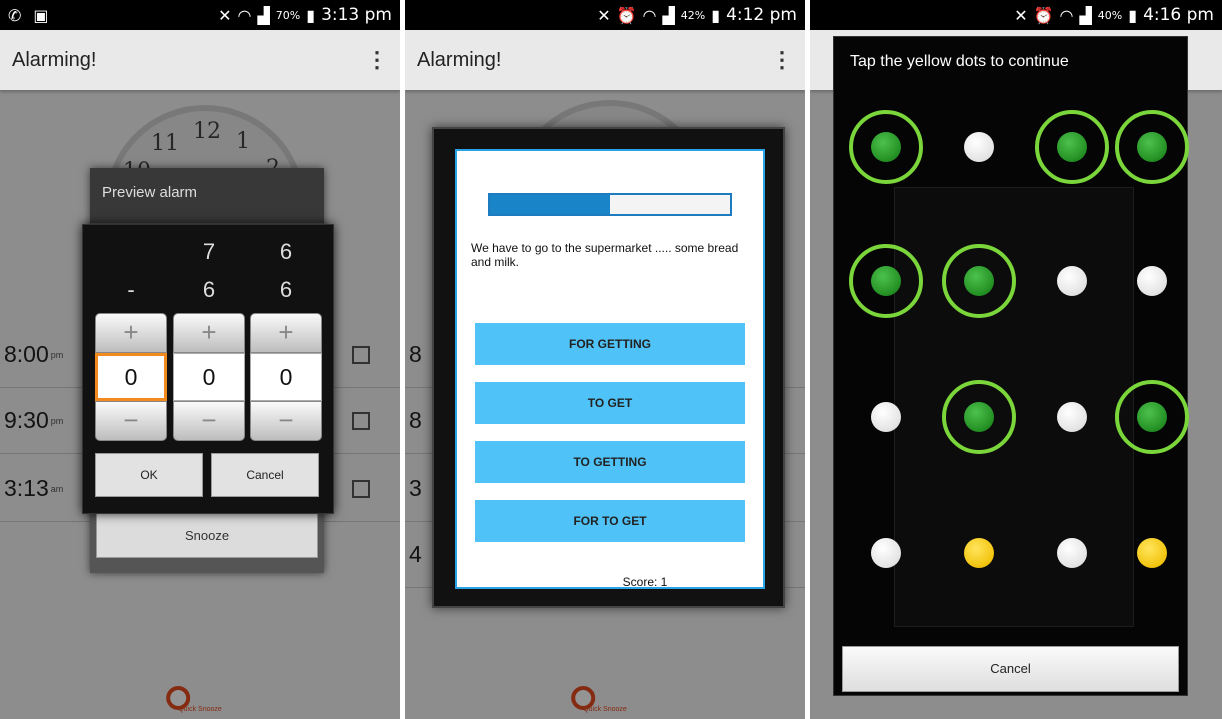  I want to click on whatsapp-icon: ✆, so click(15, 15).